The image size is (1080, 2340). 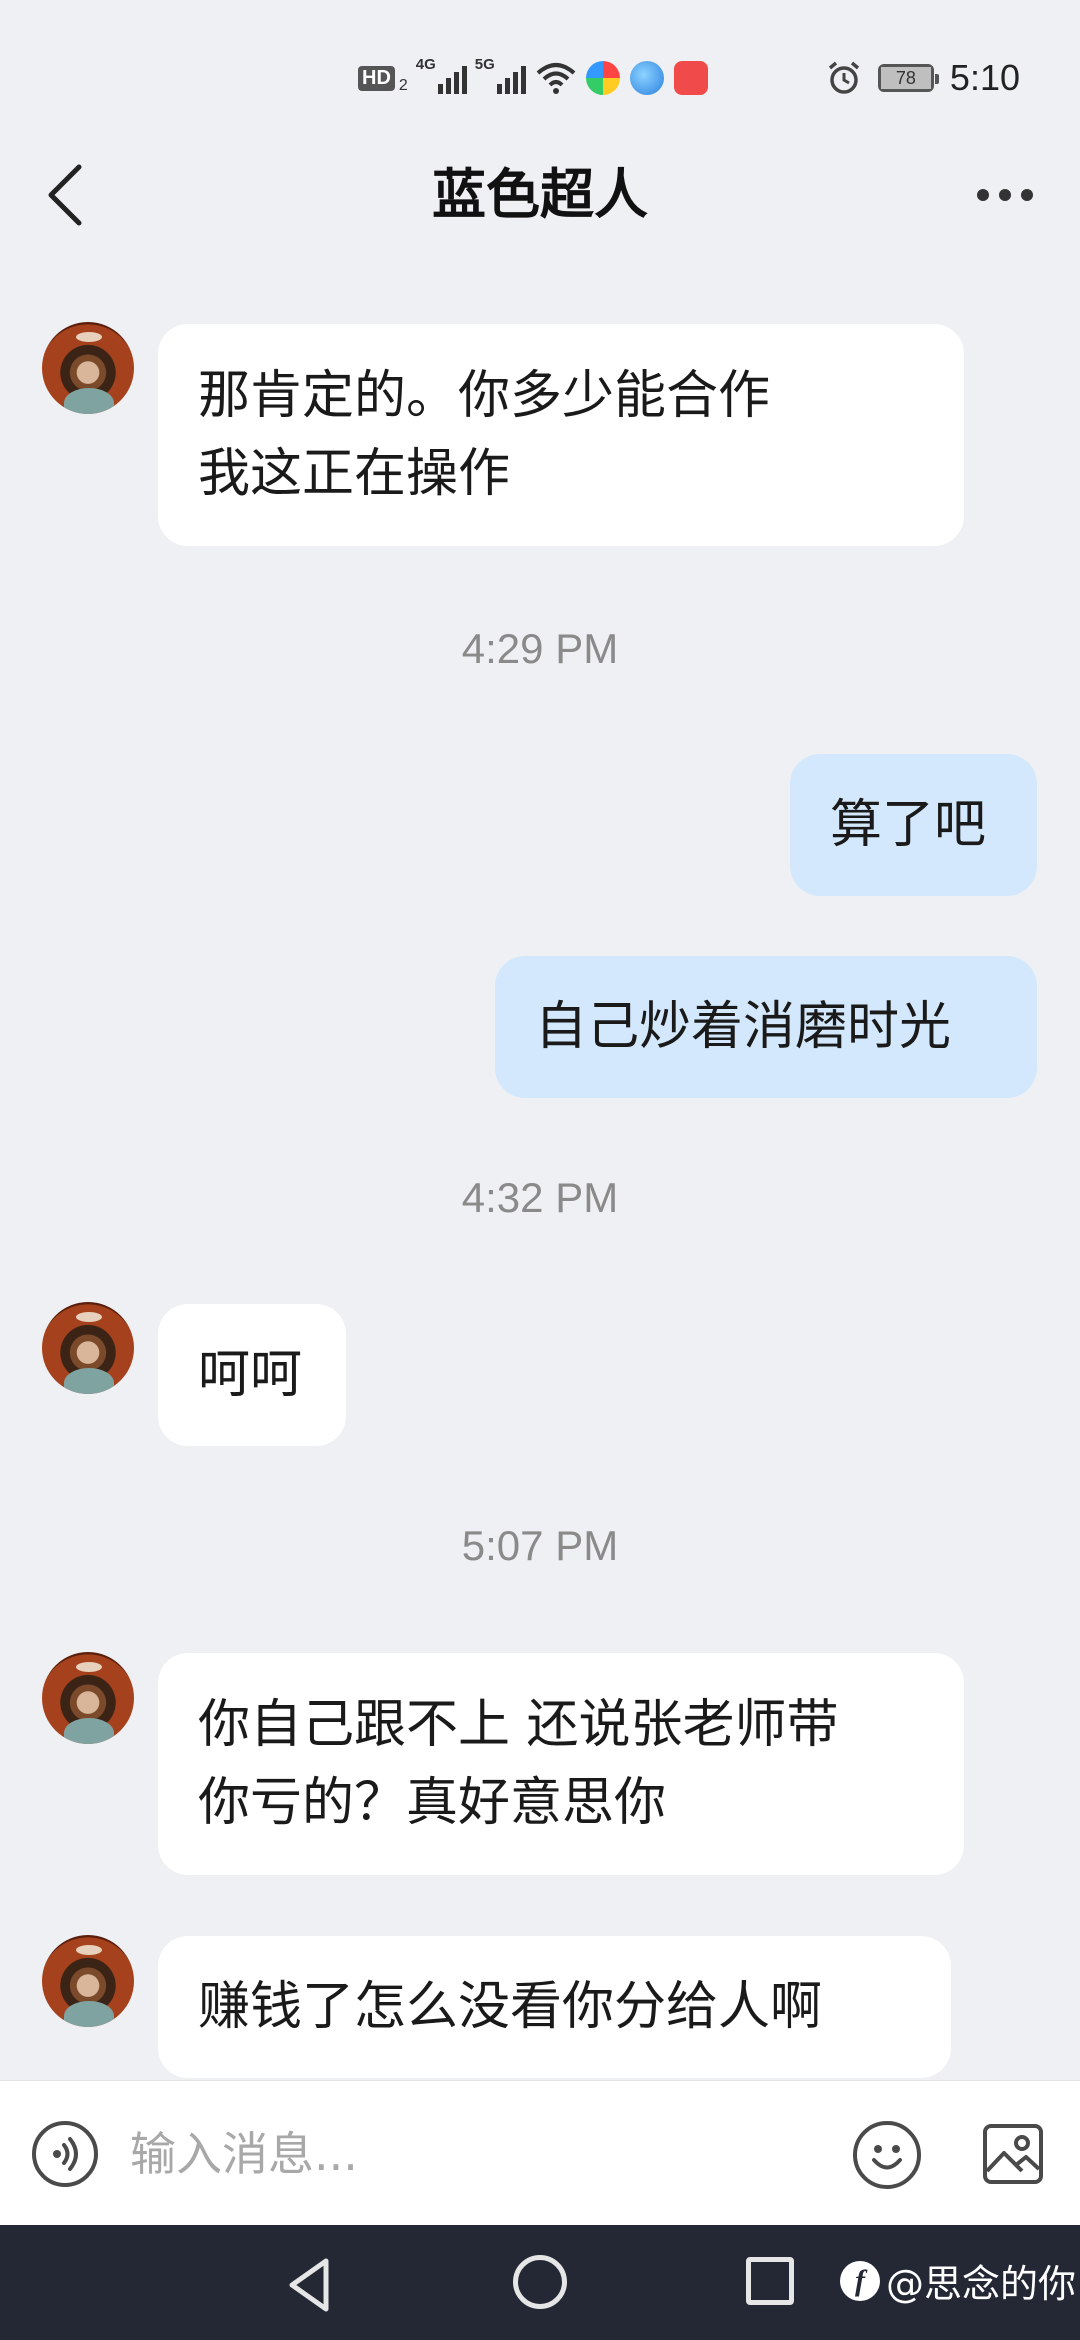 What do you see at coordinates (556, 78) in the screenshot?
I see `wifi-icon` at bounding box center [556, 78].